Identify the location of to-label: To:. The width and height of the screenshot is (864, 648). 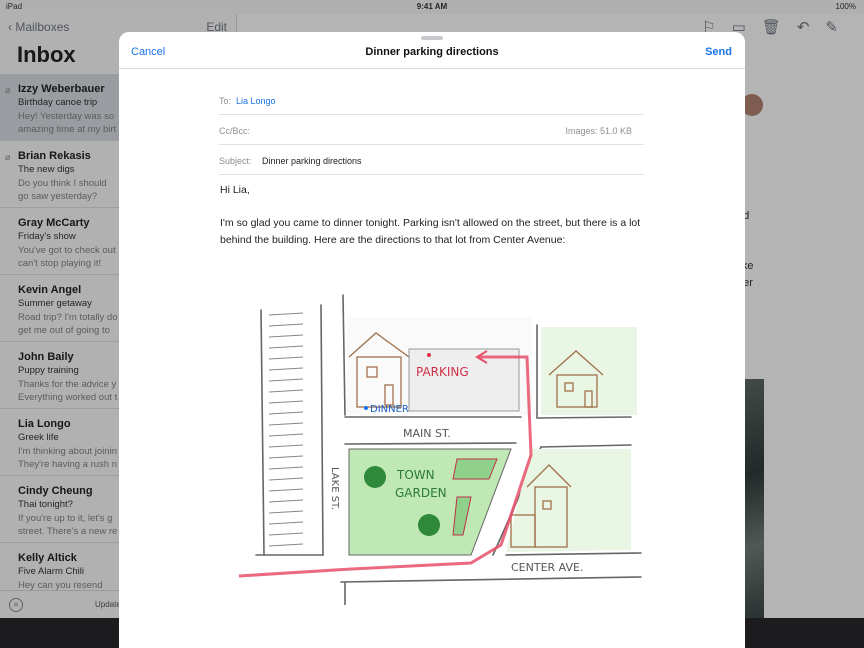
(225, 101).